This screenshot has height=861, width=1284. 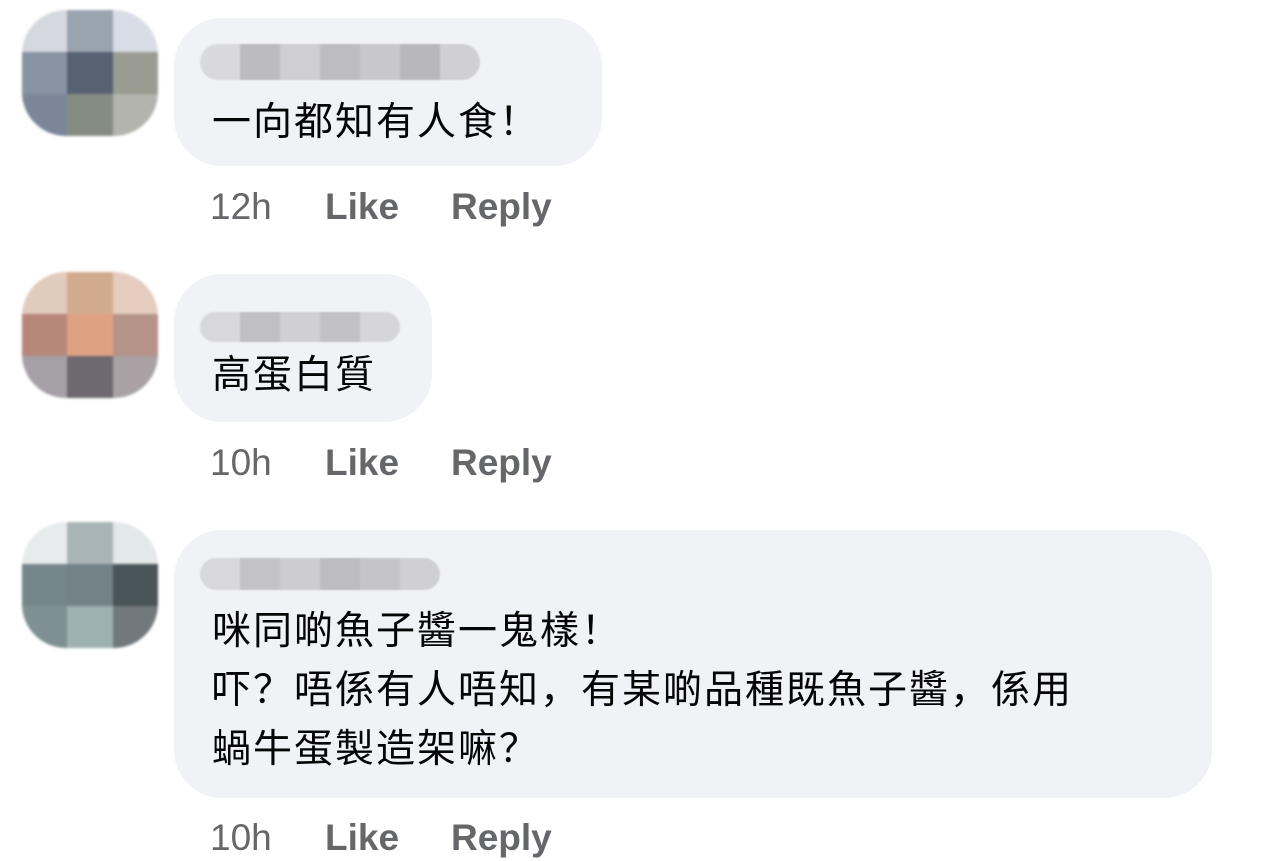 What do you see at coordinates (267, 207) in the screenshot?
I see `comment-timestamp: 12h` at bounding box center [267, 207].